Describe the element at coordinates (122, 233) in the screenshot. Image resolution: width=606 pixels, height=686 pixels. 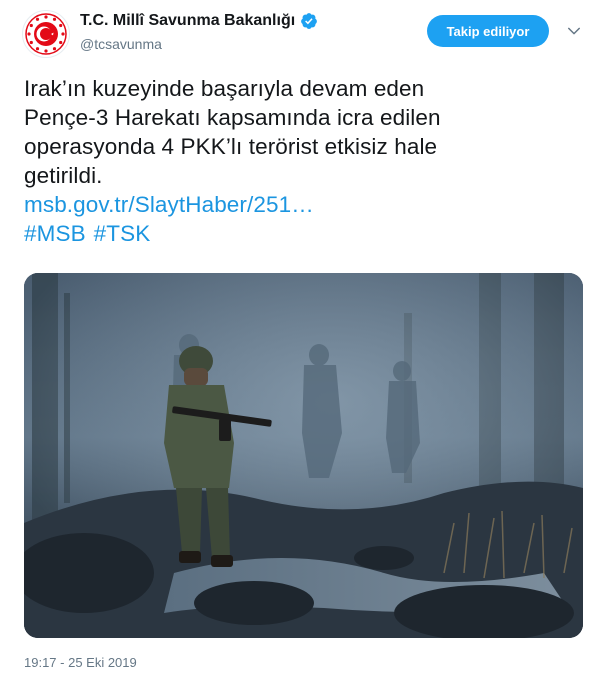
I see `hashtag-tsk: #TSK` at that location.